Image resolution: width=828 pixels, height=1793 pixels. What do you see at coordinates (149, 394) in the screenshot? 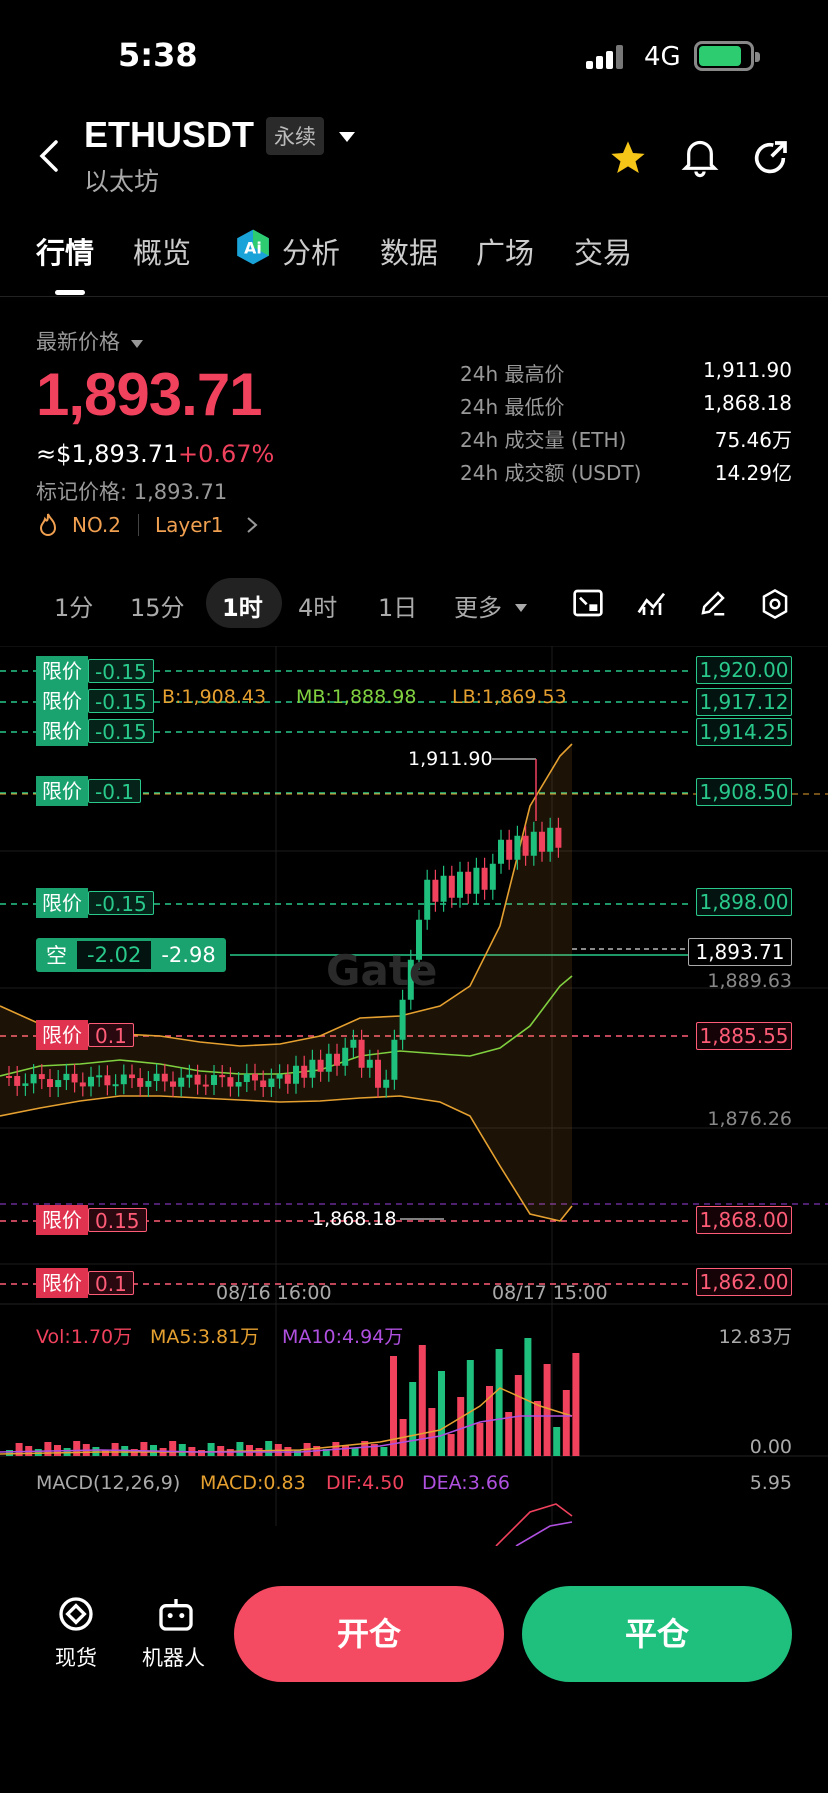
I see `last-price: 1,893.71` at bounding box center [149, 394].